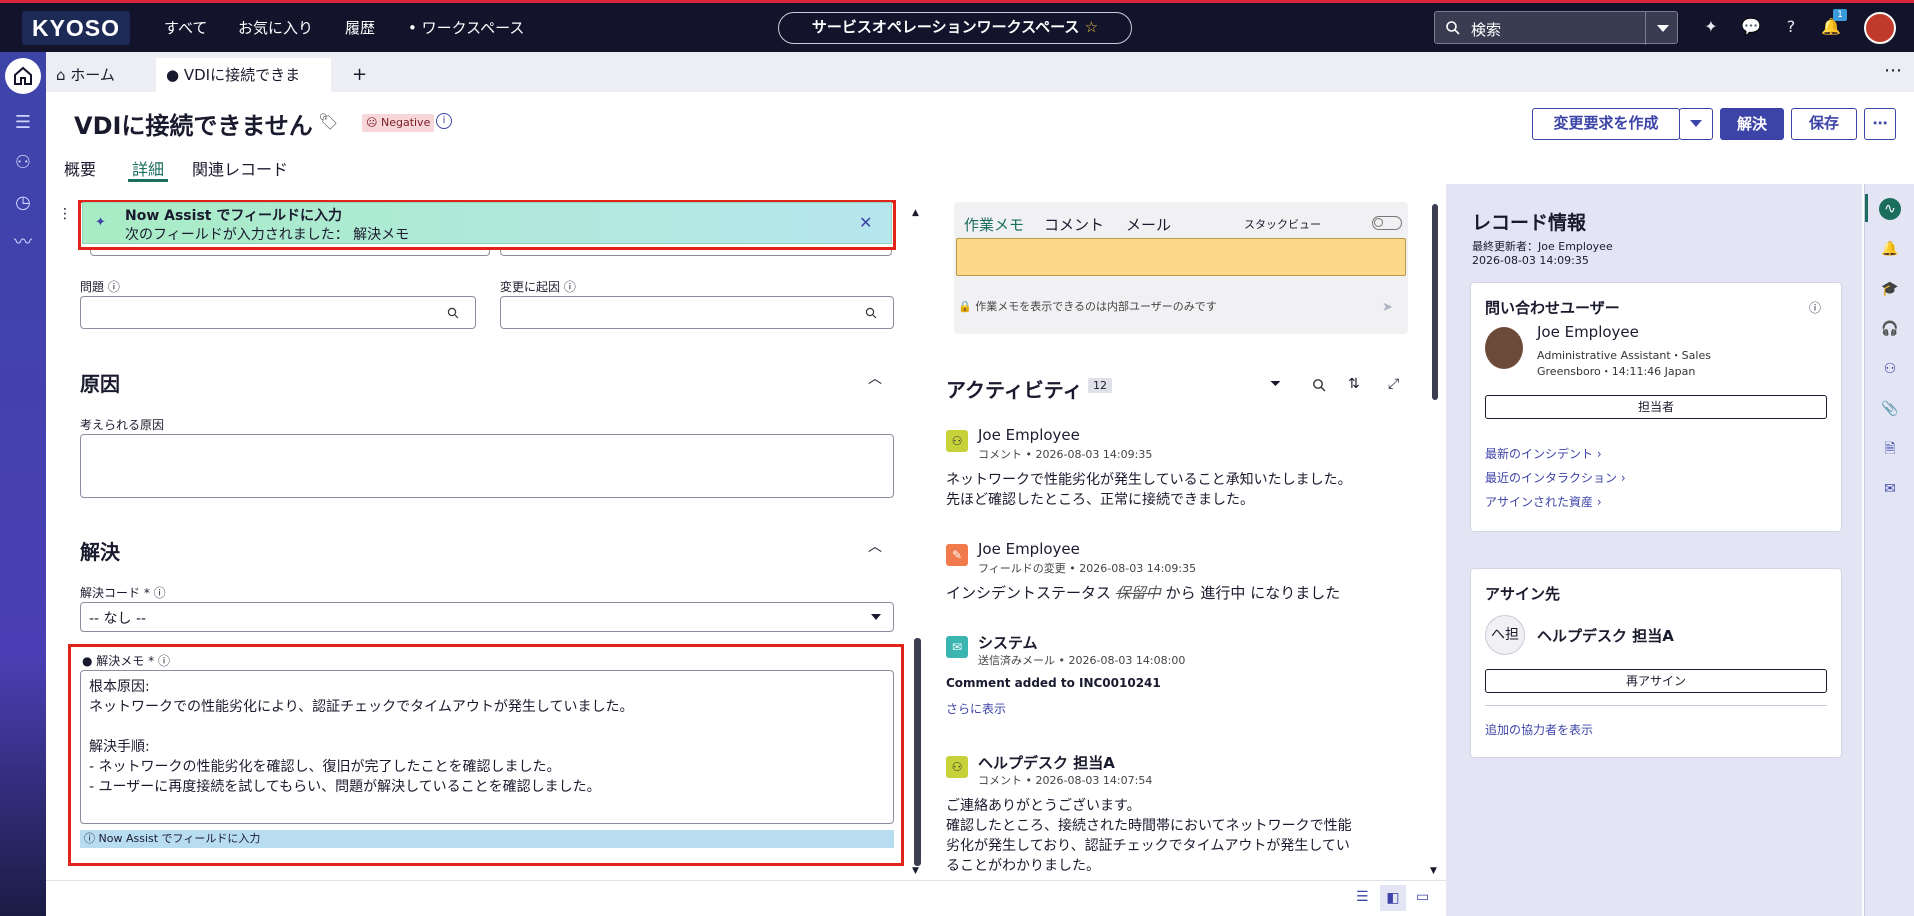  I want to click on list-icon: ☰, so click(23, 123).